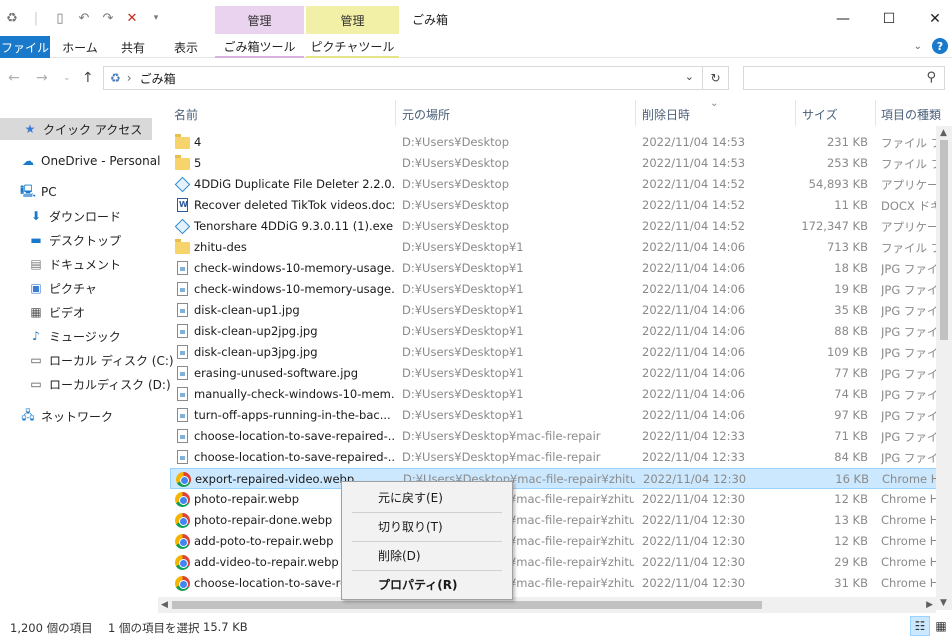 The height and width of the screenshot is (638, 952). What do you see at coordinates (427, 526) in the screenshot?
I see `menu-cut: 切り取り(T)` at bounding box center [427, 526].